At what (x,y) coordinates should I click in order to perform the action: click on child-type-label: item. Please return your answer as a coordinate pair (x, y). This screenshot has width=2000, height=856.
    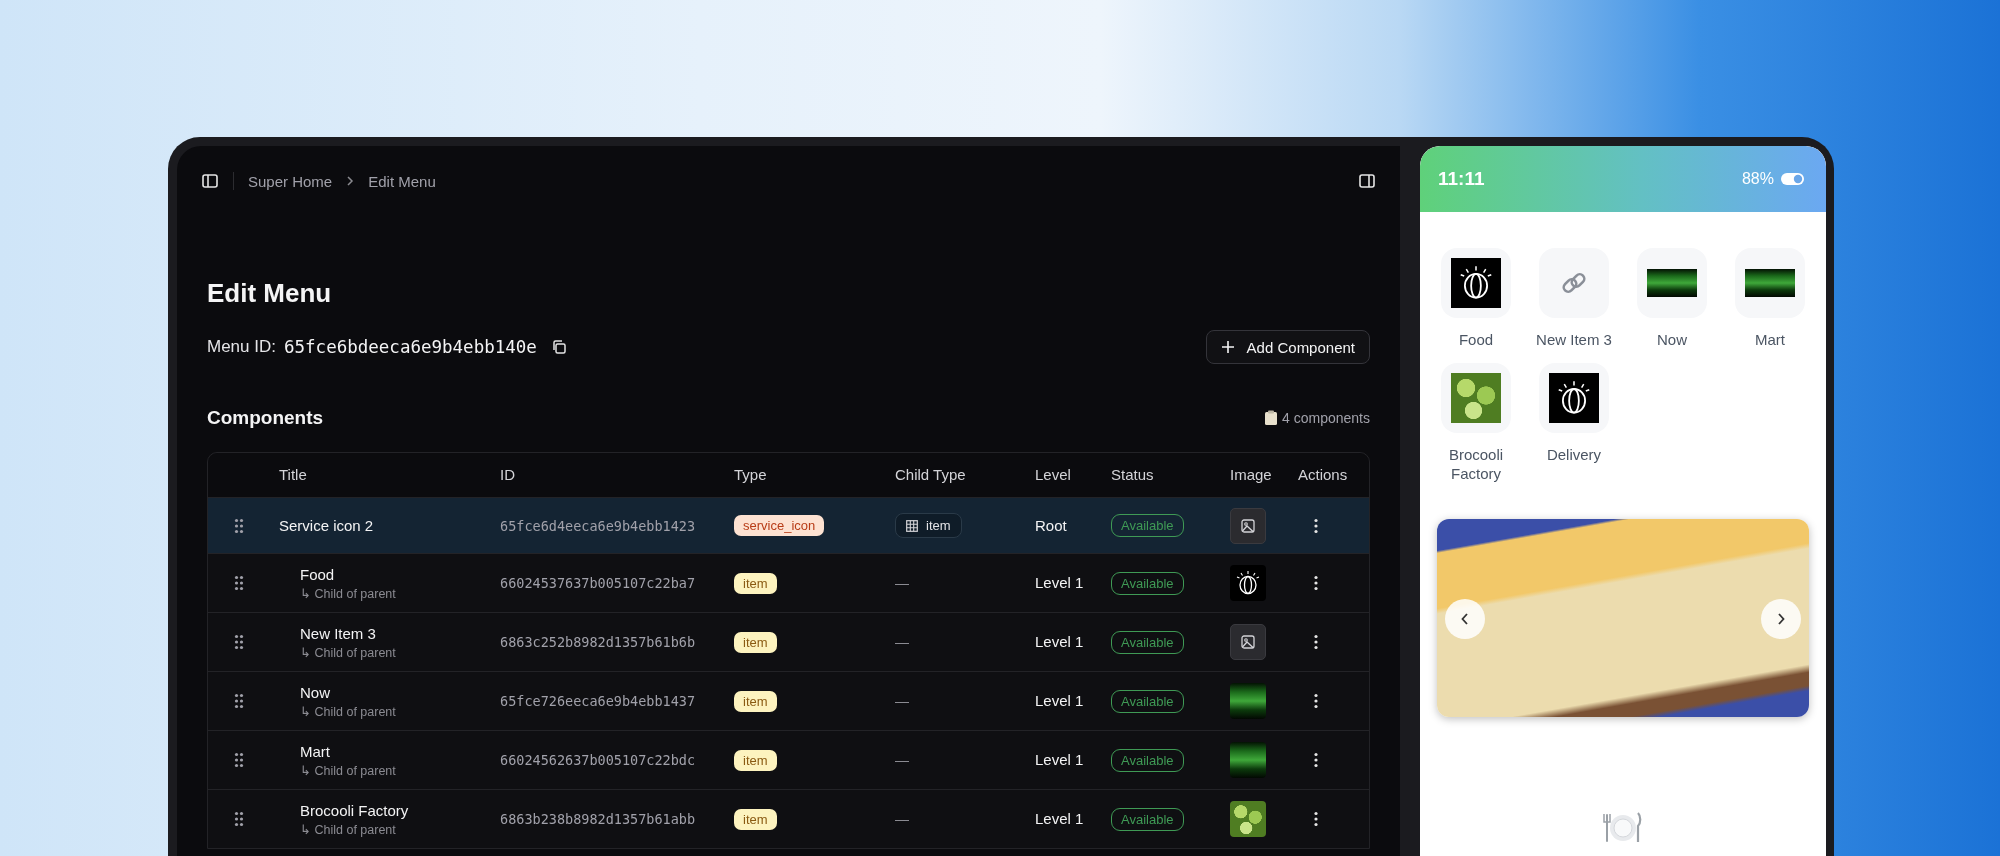
    Looking at the image, I should click on (938, 525).